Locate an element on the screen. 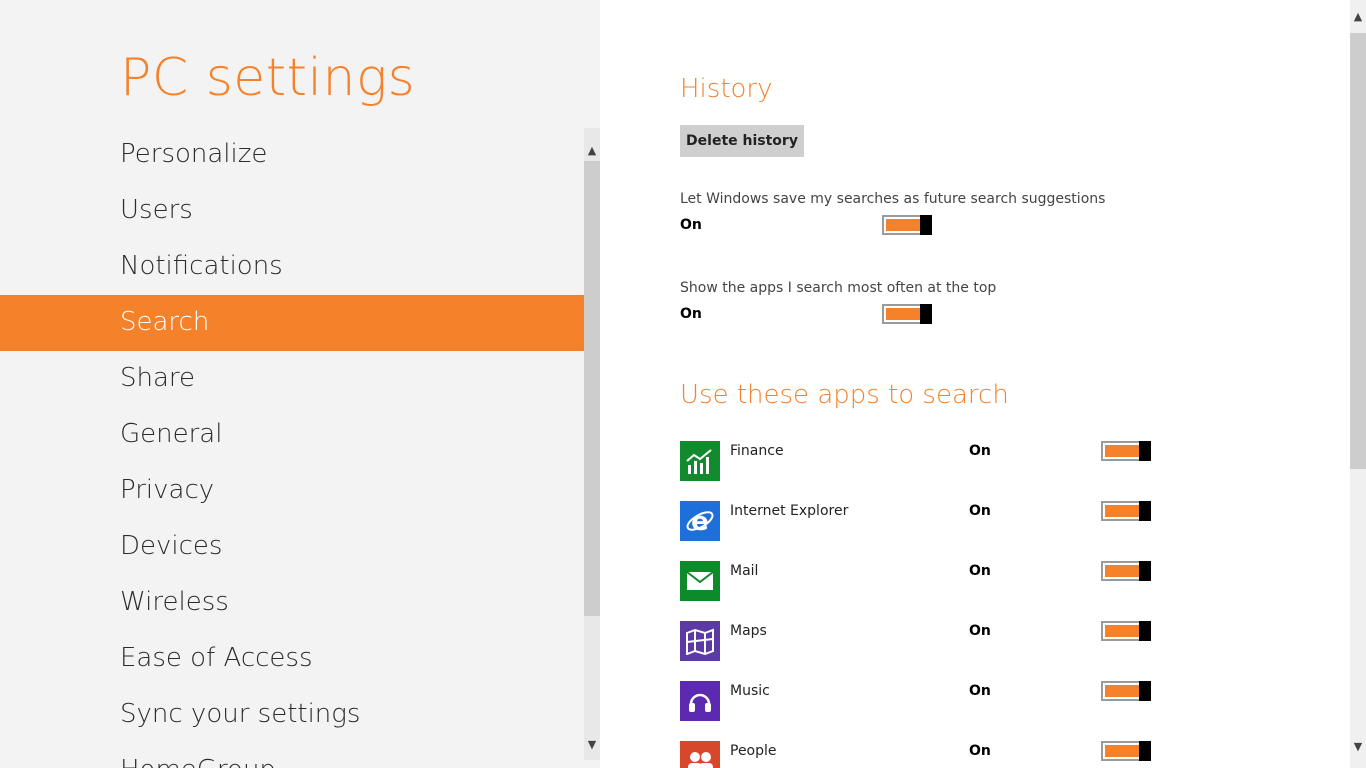 Image resolution: width=1366 pixels, height=768 pixels. nav-item-ease-of-access: Ease of Access is located at coordinates (292, 659).